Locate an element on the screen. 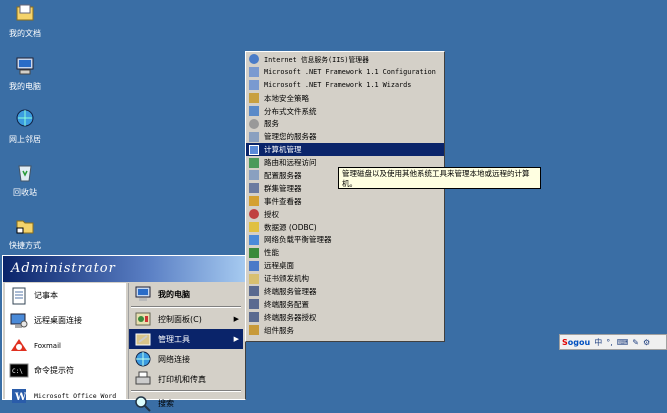 Image resolution: width=667 pixels, height=413 pixels. menu-item-odbc: 数据源 (ODBC) is located at coordinates (345, 227).